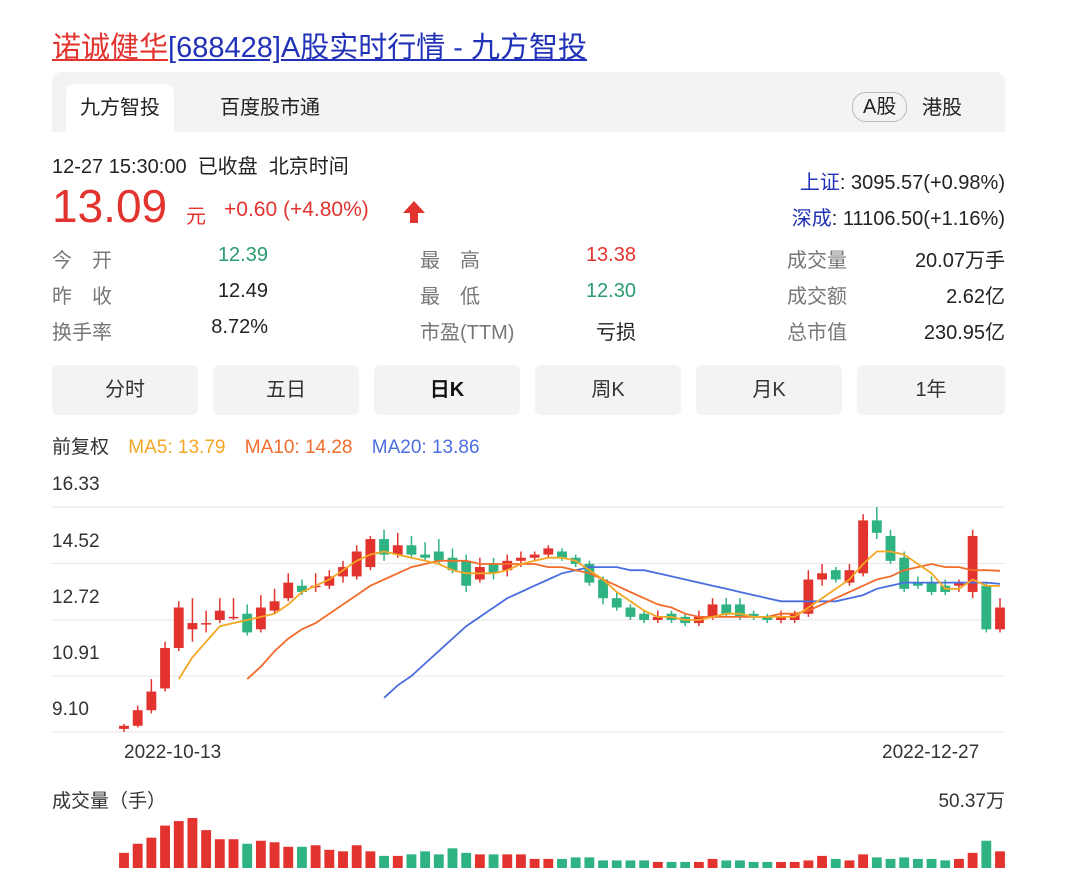  I want to click on market-a-share: A股, so click(880, 107).